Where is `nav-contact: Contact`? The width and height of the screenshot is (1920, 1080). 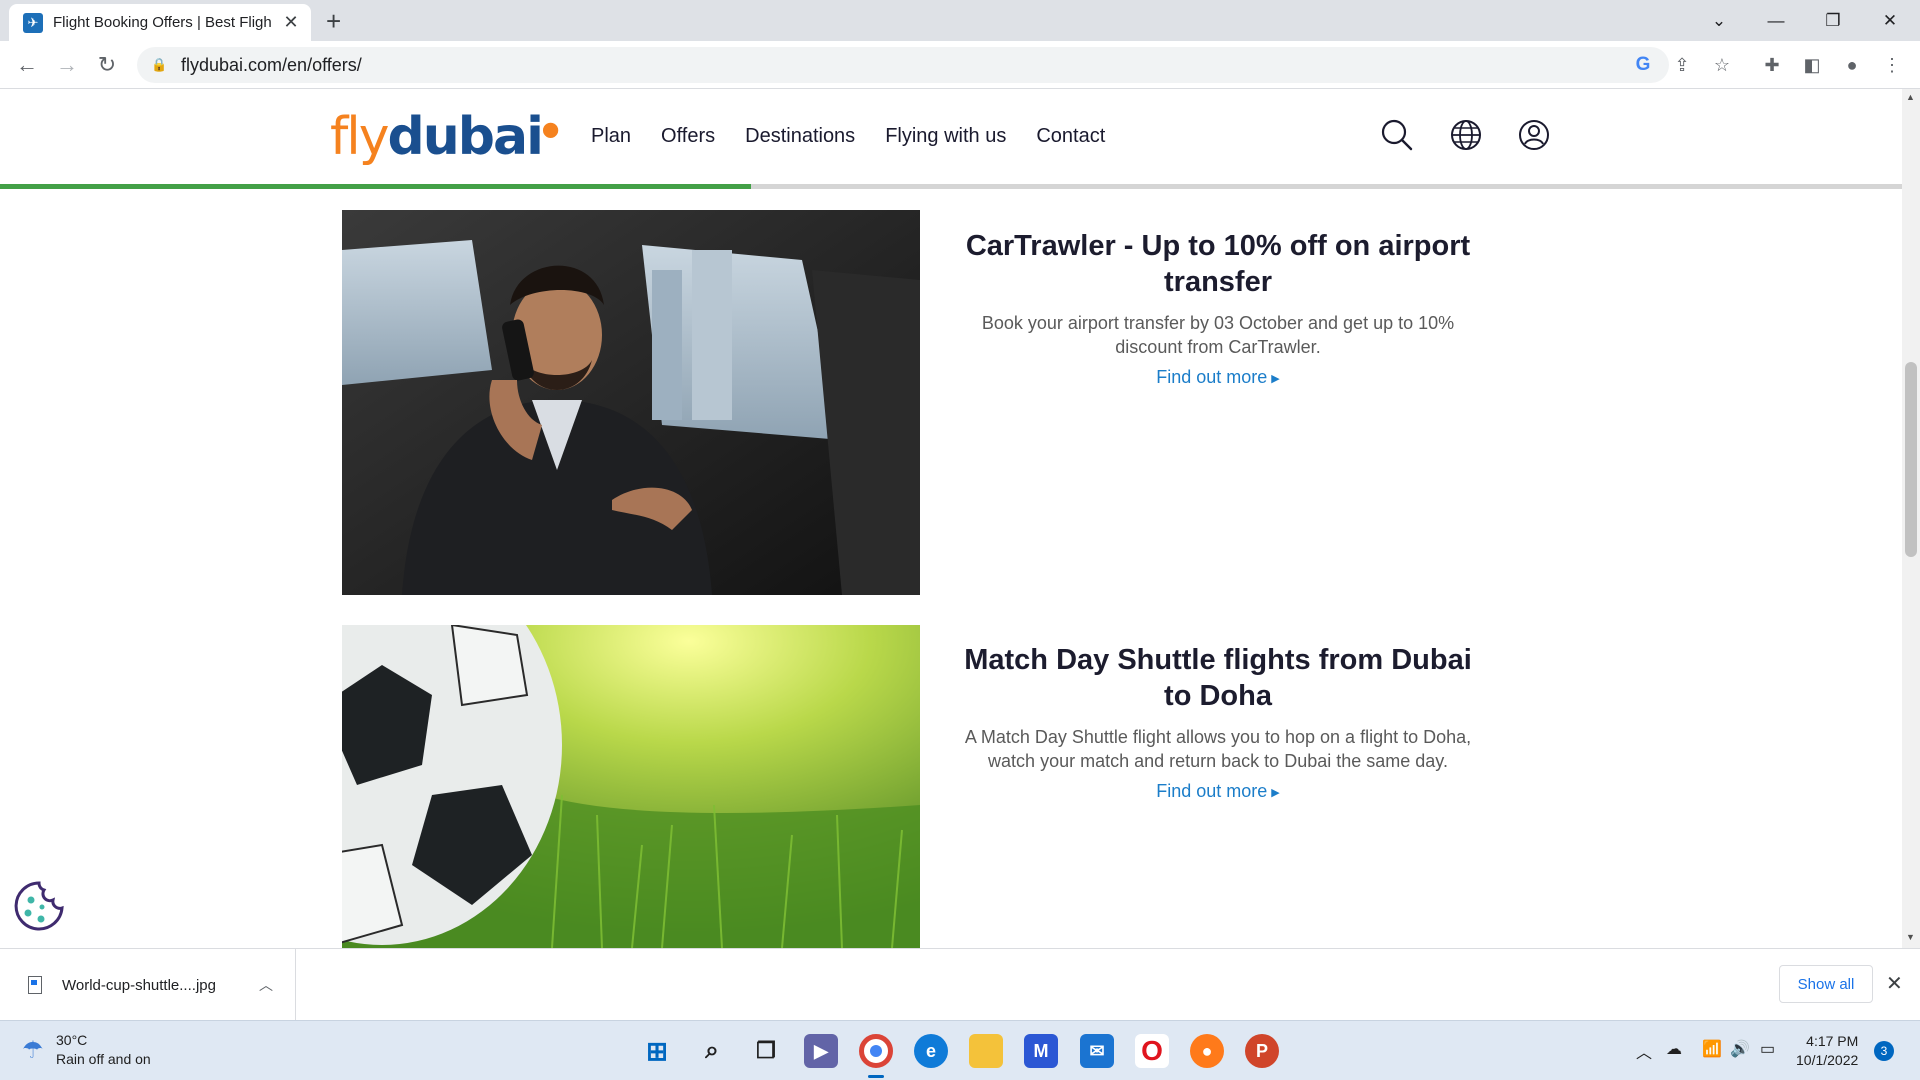
nav-contact: Contact is located at coordinates (1070, 136).